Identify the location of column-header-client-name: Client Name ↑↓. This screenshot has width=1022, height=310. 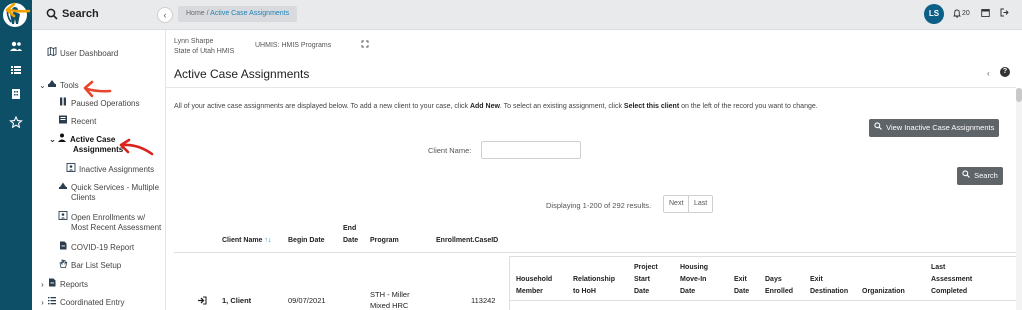
(246, 241).